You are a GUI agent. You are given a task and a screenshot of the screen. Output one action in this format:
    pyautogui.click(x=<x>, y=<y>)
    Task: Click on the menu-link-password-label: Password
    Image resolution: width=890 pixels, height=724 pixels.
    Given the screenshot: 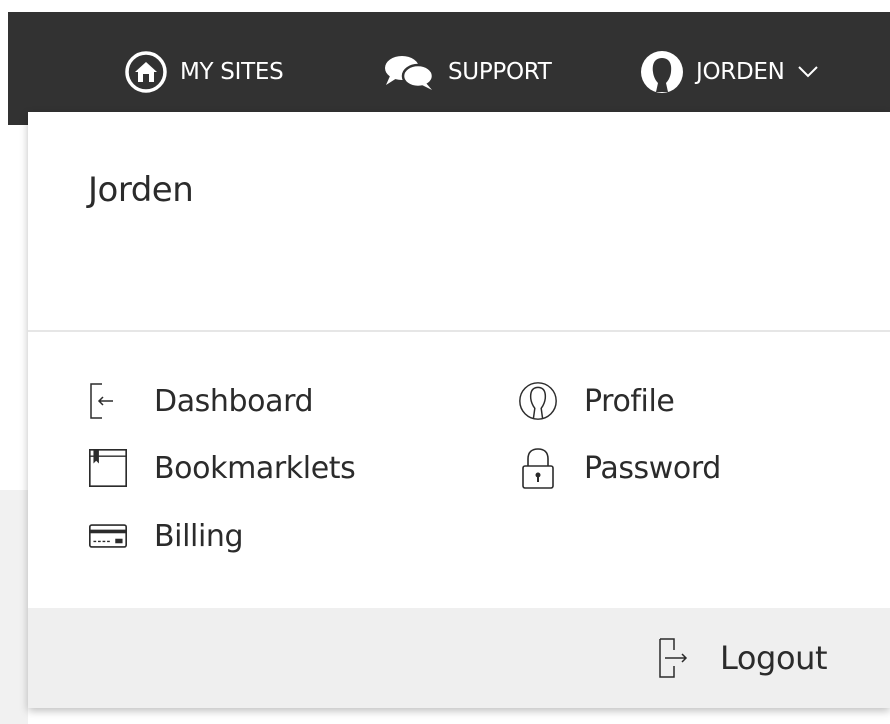 What is the action you would take?
    pyautogui.click(x=652, y=468)
    